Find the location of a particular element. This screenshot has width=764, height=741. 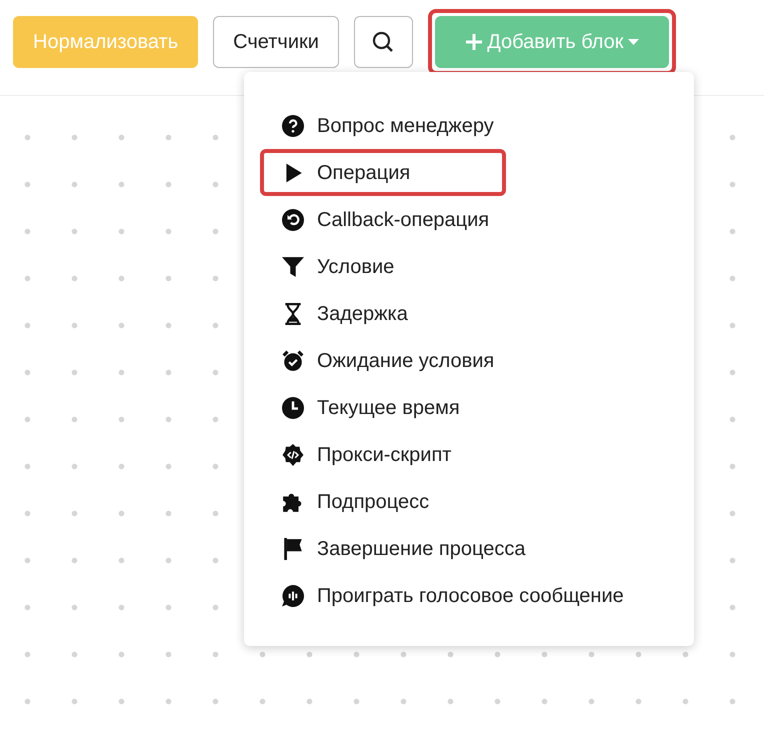

filter-icon is located at coordinates (293, 267).